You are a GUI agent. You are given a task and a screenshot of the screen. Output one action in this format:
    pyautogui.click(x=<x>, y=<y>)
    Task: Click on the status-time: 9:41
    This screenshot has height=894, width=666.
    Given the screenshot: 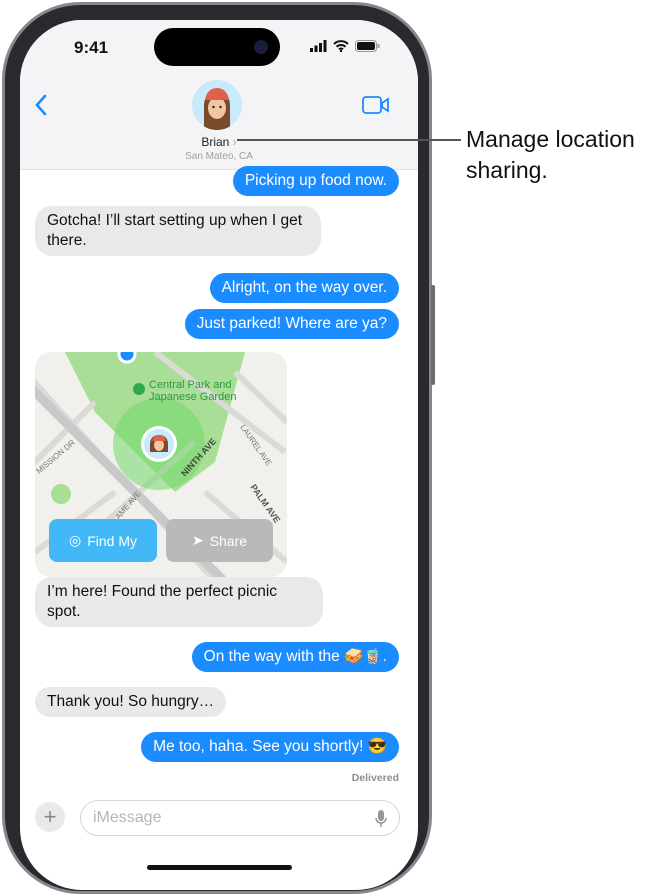 What is the action you would take?
    pyautogui.click(x=91, y=47)
    